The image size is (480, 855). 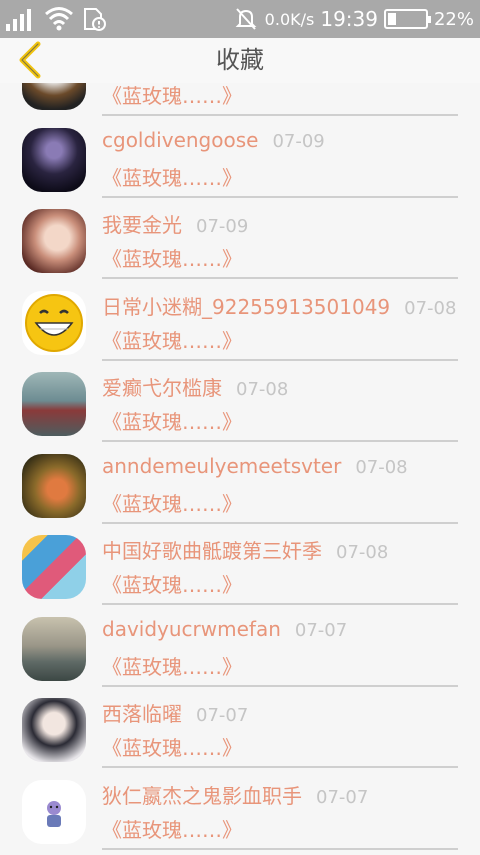 I want to click on list-item: 爱癫弋尔槛康 07-08 《蓝玫瑰……》, so click(x=240, y=407).